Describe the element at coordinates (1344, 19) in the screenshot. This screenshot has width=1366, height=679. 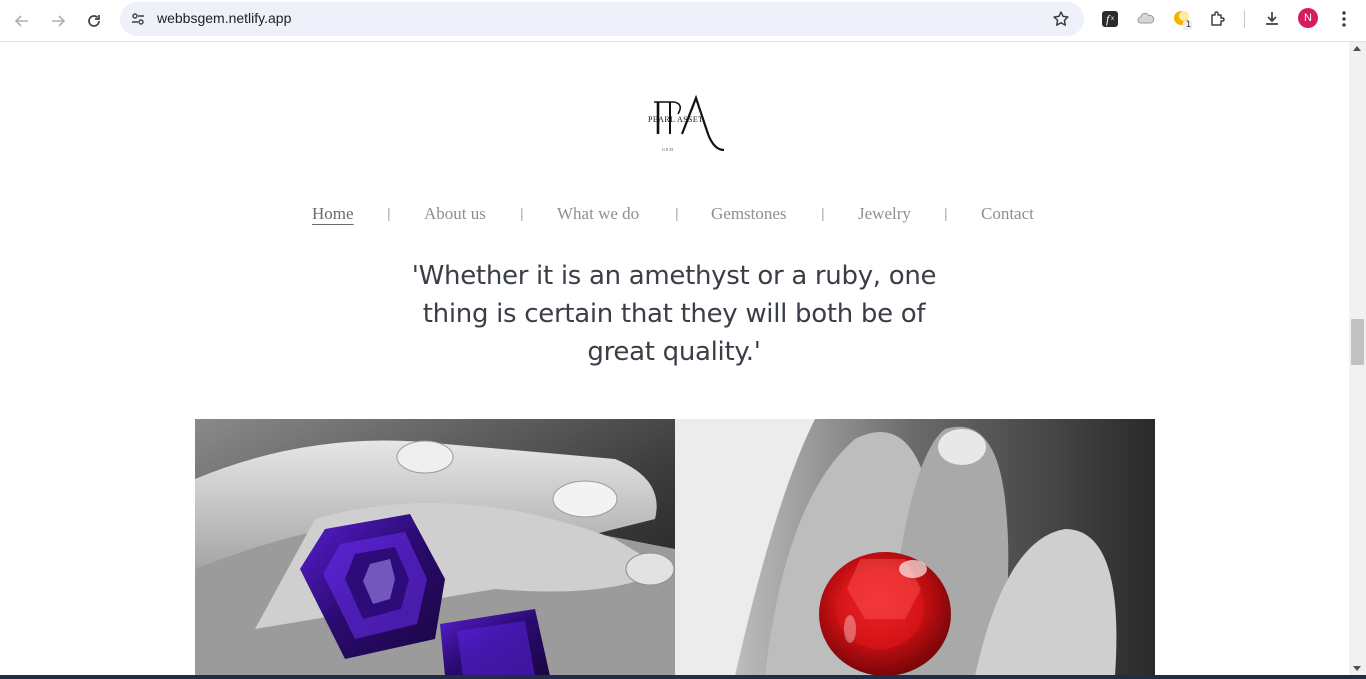
I see `menu-kebab-icon` at that location.